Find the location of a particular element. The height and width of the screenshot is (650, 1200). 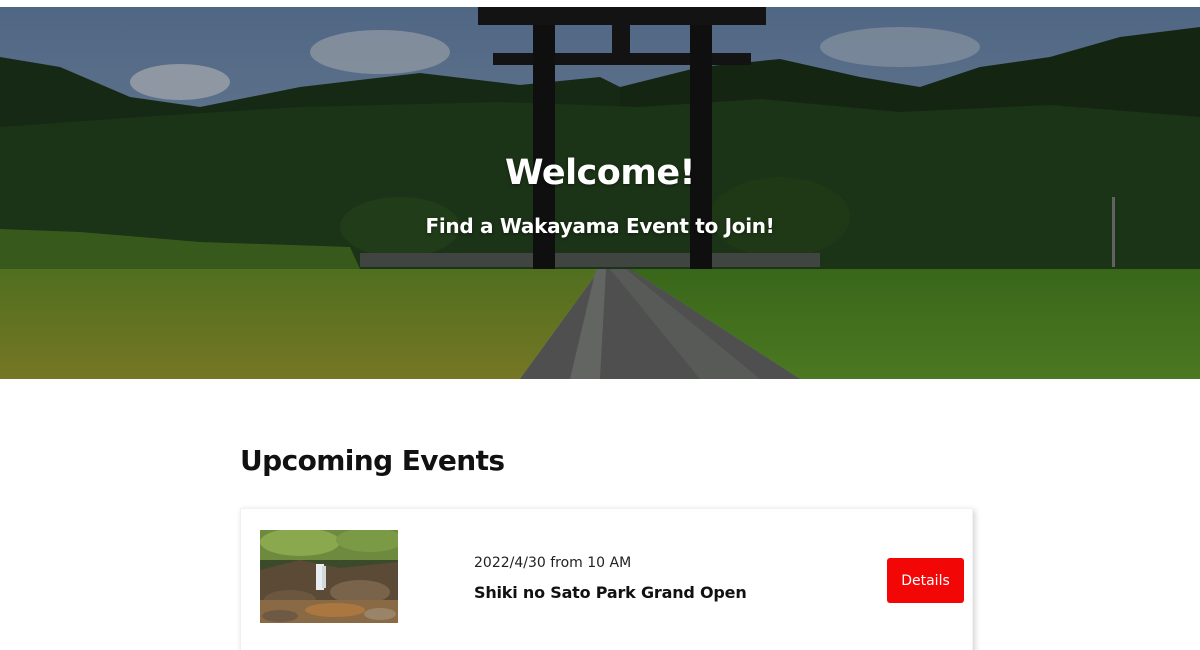

details-button: Details is located at coordinates (925, 580).